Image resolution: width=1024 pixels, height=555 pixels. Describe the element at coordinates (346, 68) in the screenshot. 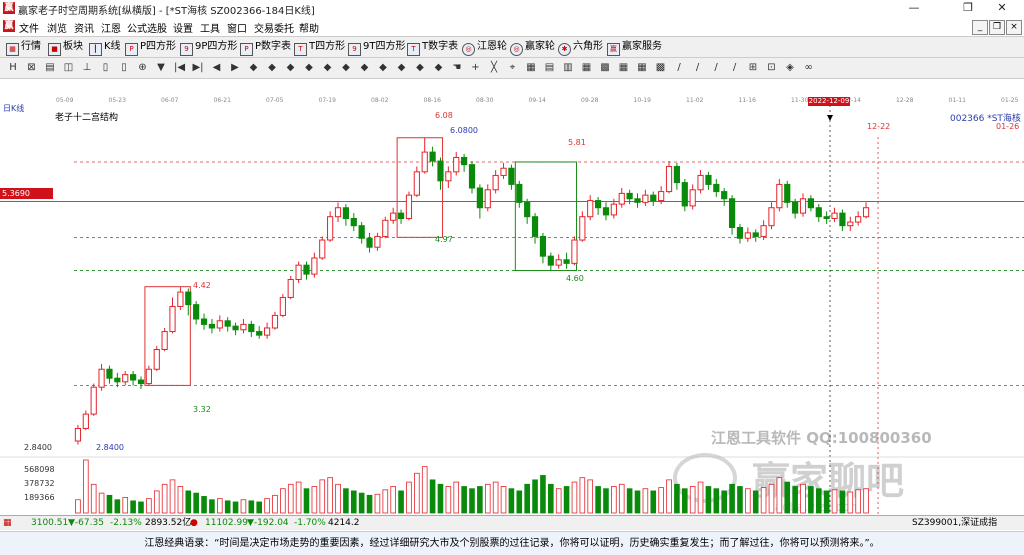

I see `tool-icon-18: ◆` at that location.